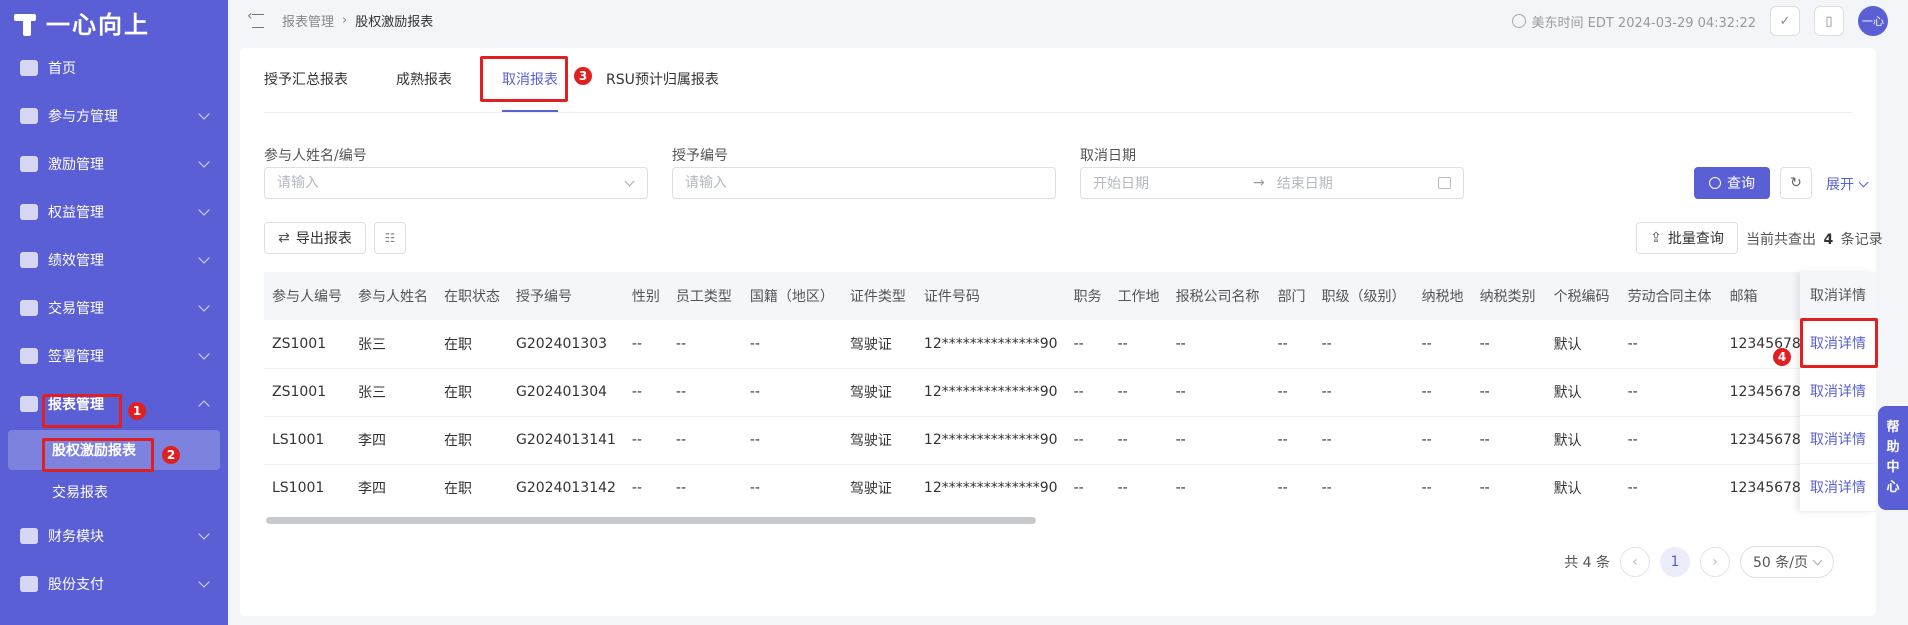 This screenshot has width=1908, height=625. I want to click on prev-page-button: ‹, so click(1635, 562).